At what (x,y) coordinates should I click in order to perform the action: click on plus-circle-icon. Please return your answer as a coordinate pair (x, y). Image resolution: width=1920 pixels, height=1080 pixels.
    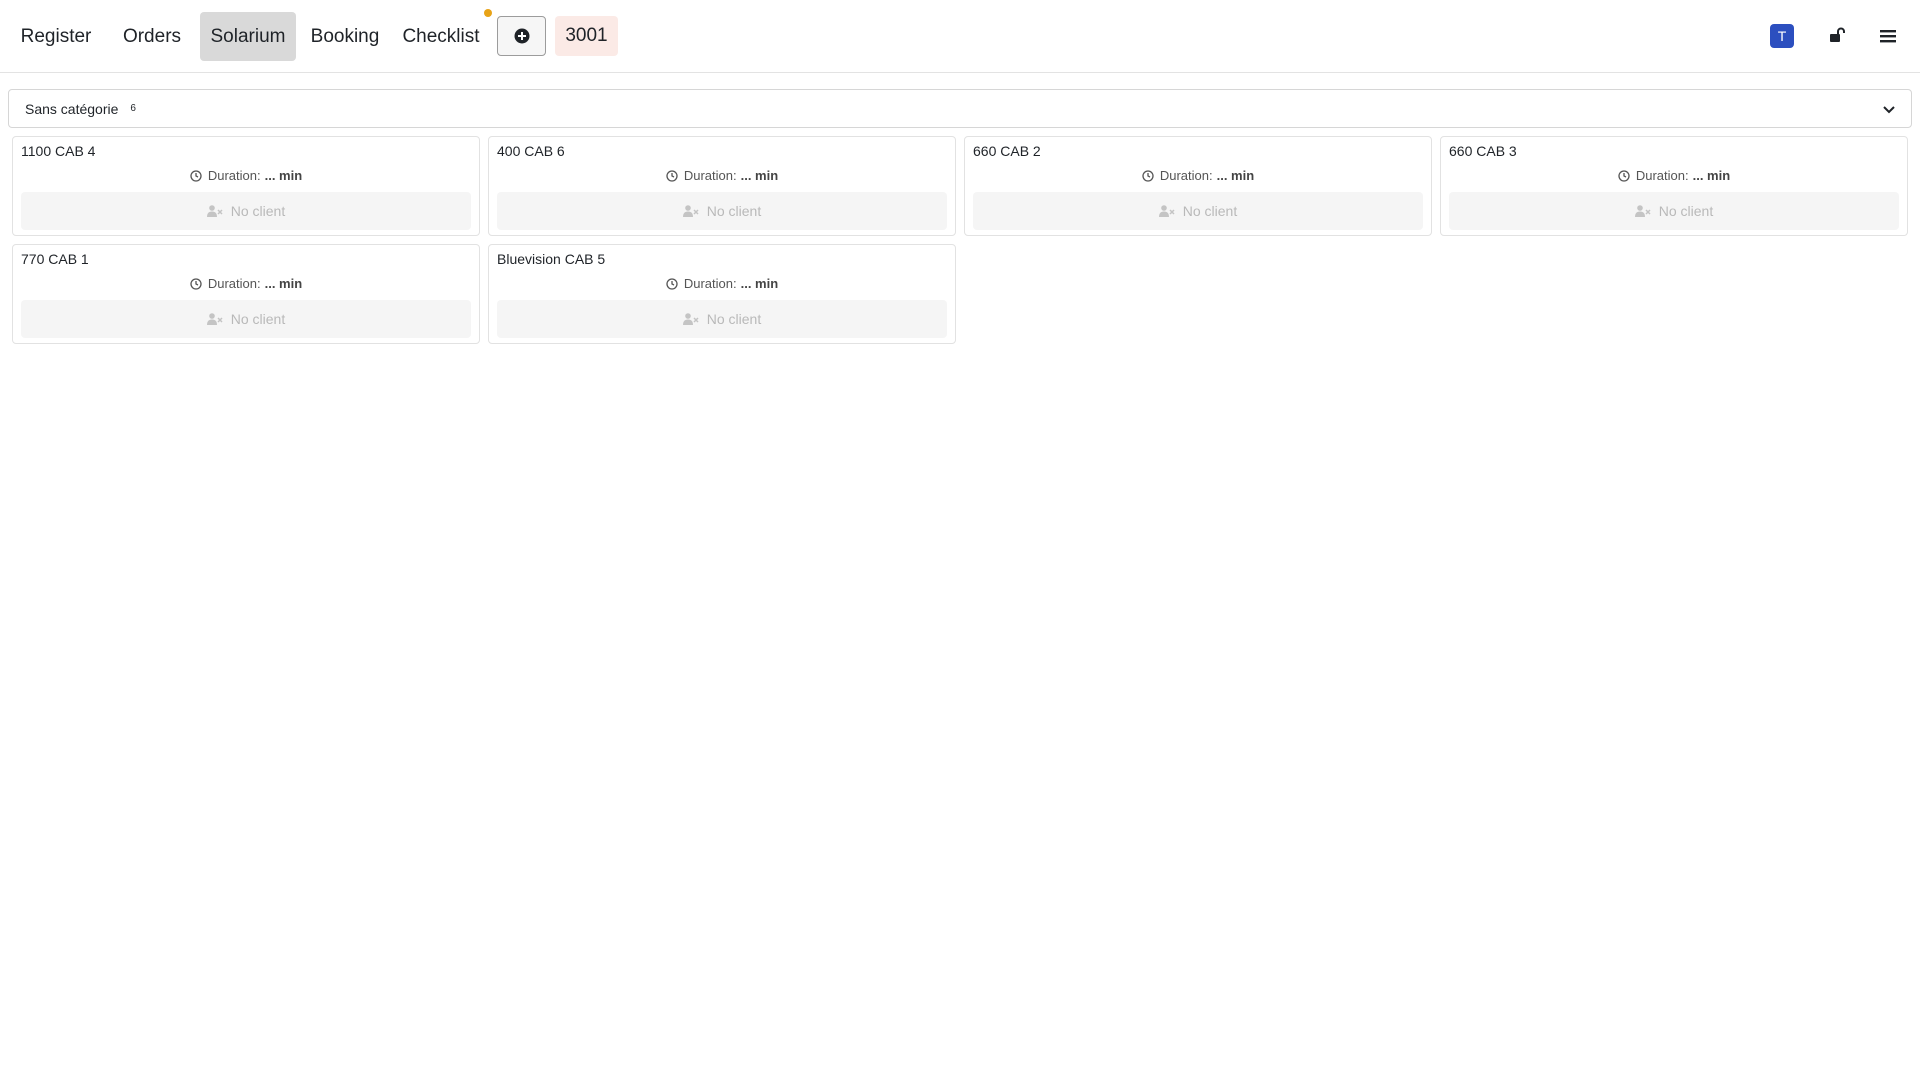
    Looking at the image, I should click on (522, 36).